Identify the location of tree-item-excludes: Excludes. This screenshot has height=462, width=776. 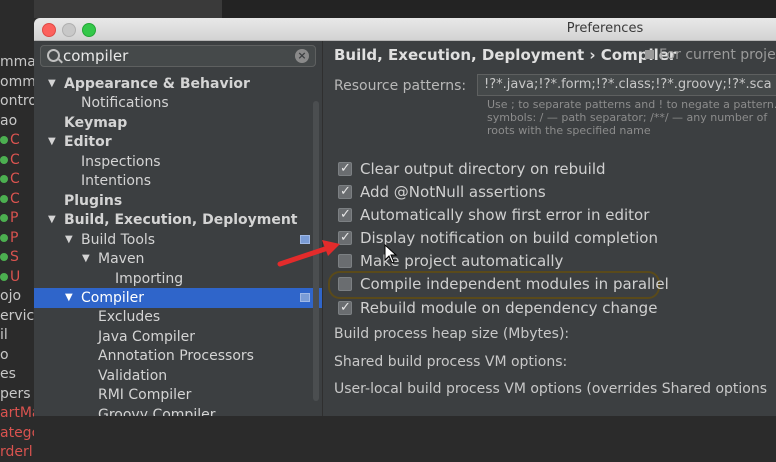
(178, 317).